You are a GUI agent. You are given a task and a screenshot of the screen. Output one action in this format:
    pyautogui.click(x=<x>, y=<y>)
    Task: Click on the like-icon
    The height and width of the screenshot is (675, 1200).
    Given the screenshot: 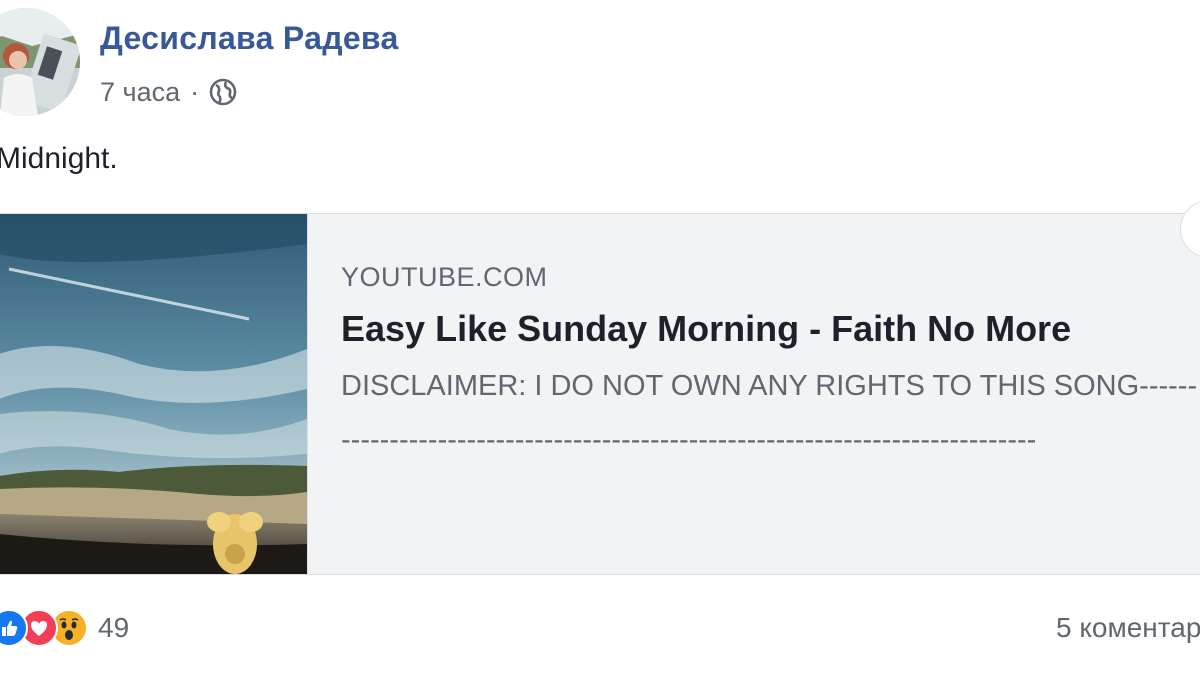 What is the action you would take?
    pyautogui.click(x=14, y=628)
    